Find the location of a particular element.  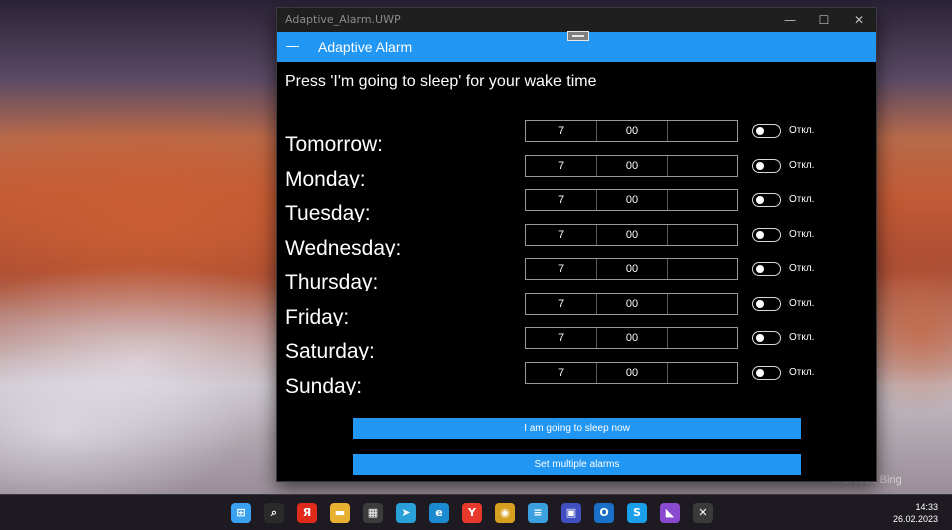

minimize-button: — is located at coordinates (790, 20).